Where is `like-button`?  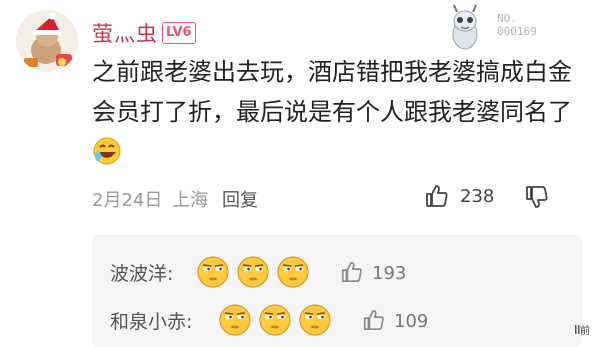
like-button is located at coordinates (437, 197).